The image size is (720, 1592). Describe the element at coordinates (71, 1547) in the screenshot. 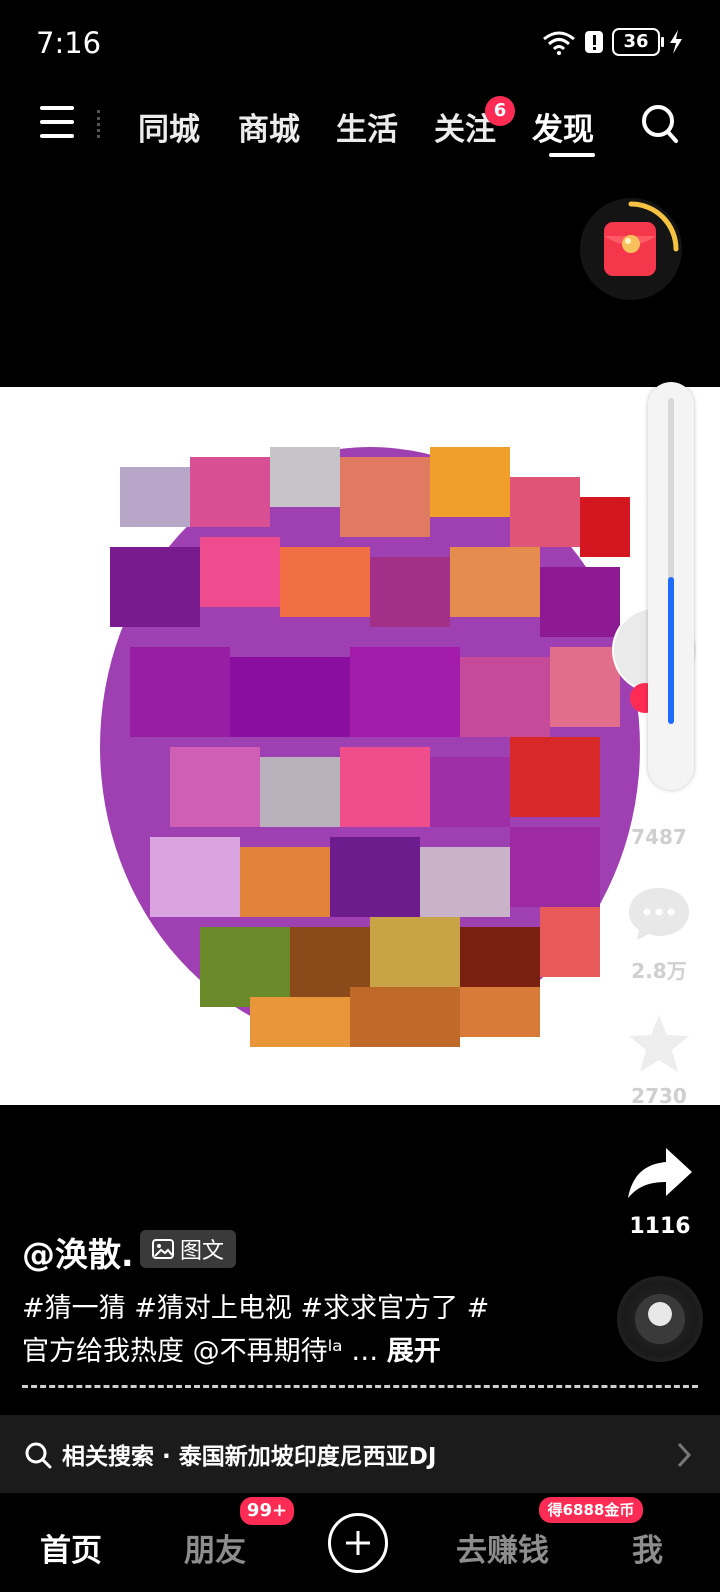

I see `nav-home: 首页` at that location.